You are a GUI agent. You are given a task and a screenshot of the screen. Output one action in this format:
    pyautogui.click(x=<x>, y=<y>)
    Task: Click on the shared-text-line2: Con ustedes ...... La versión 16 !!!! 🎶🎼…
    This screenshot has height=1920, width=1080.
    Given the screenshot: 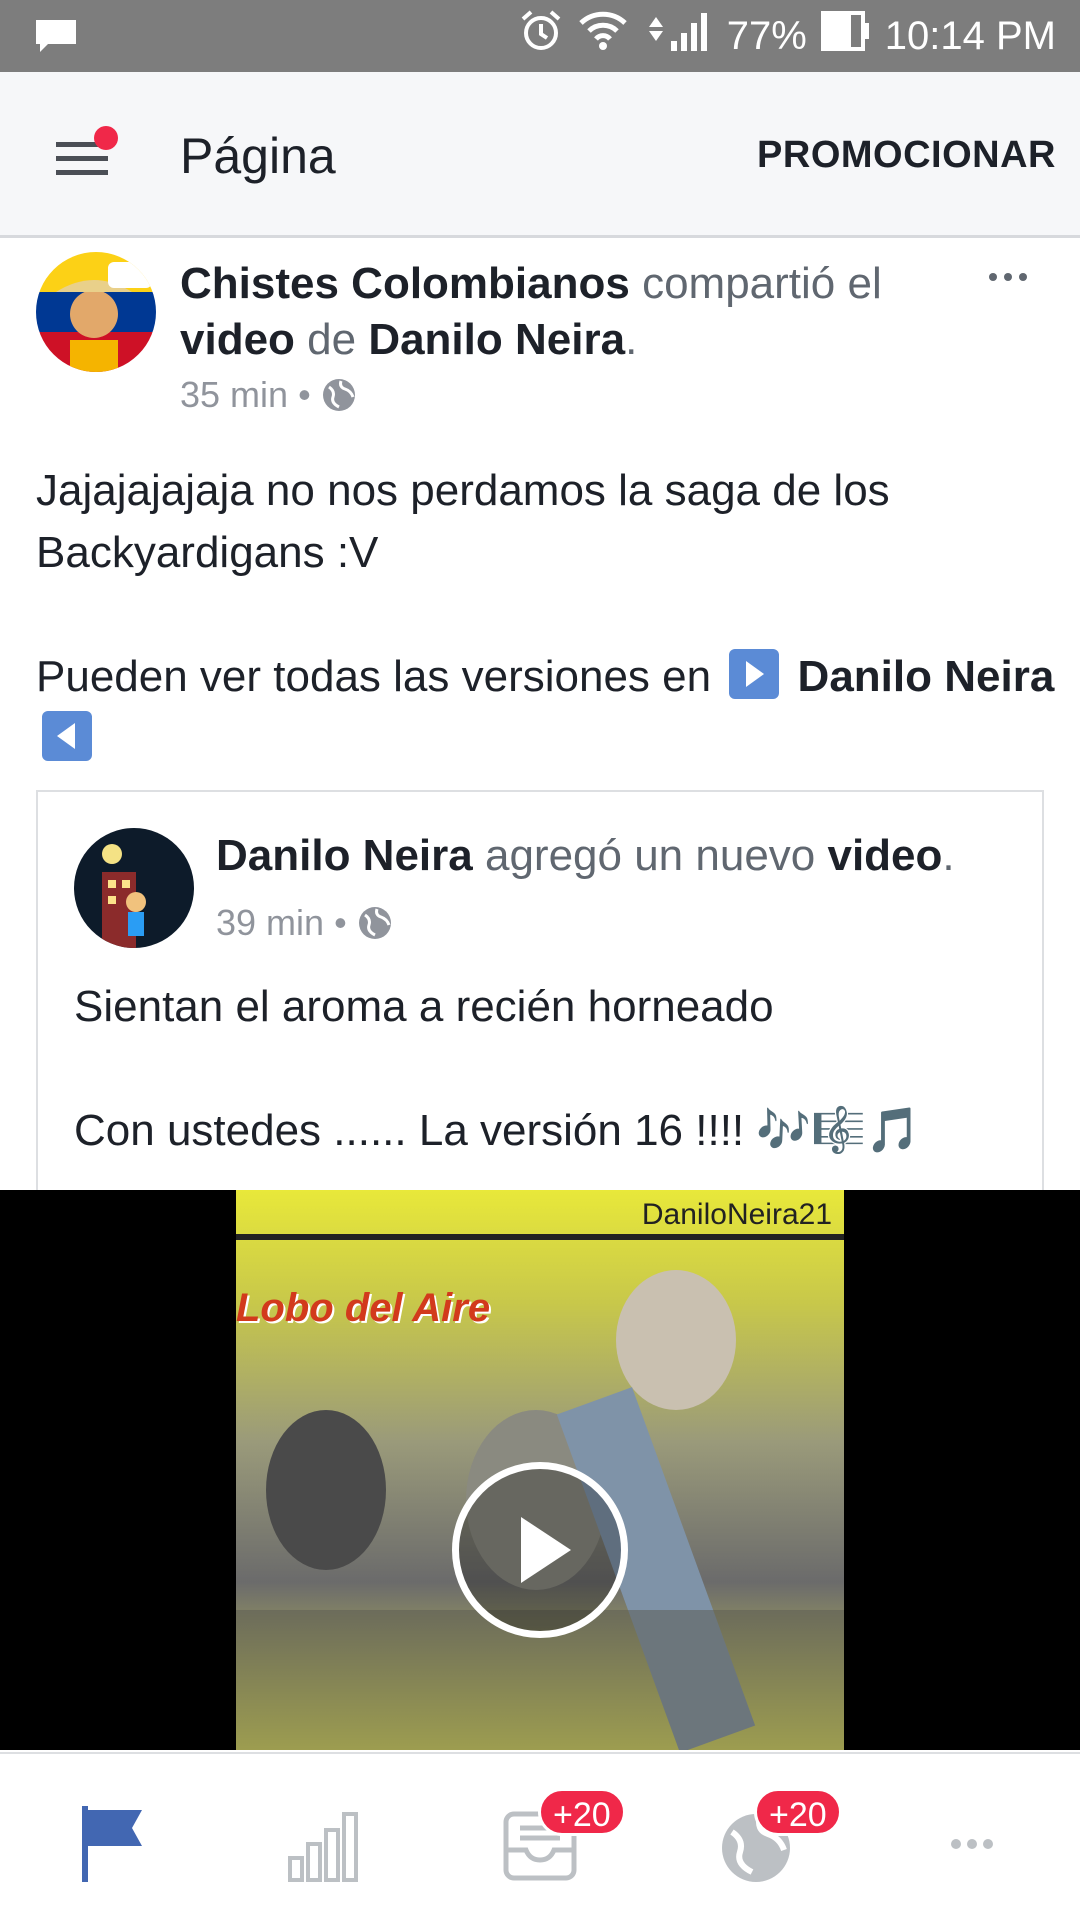 What is the action you would take?
    pyautogui.click(x=497, y=1130)
    